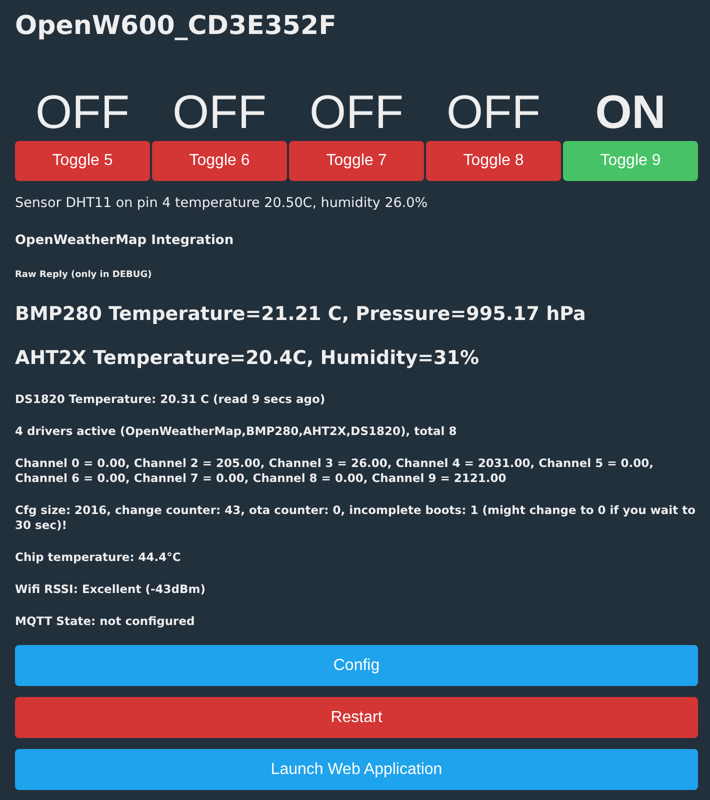 The height and width of the screenshot is (800, 710). I want to click on relay-state: ON, so click(630, 112).